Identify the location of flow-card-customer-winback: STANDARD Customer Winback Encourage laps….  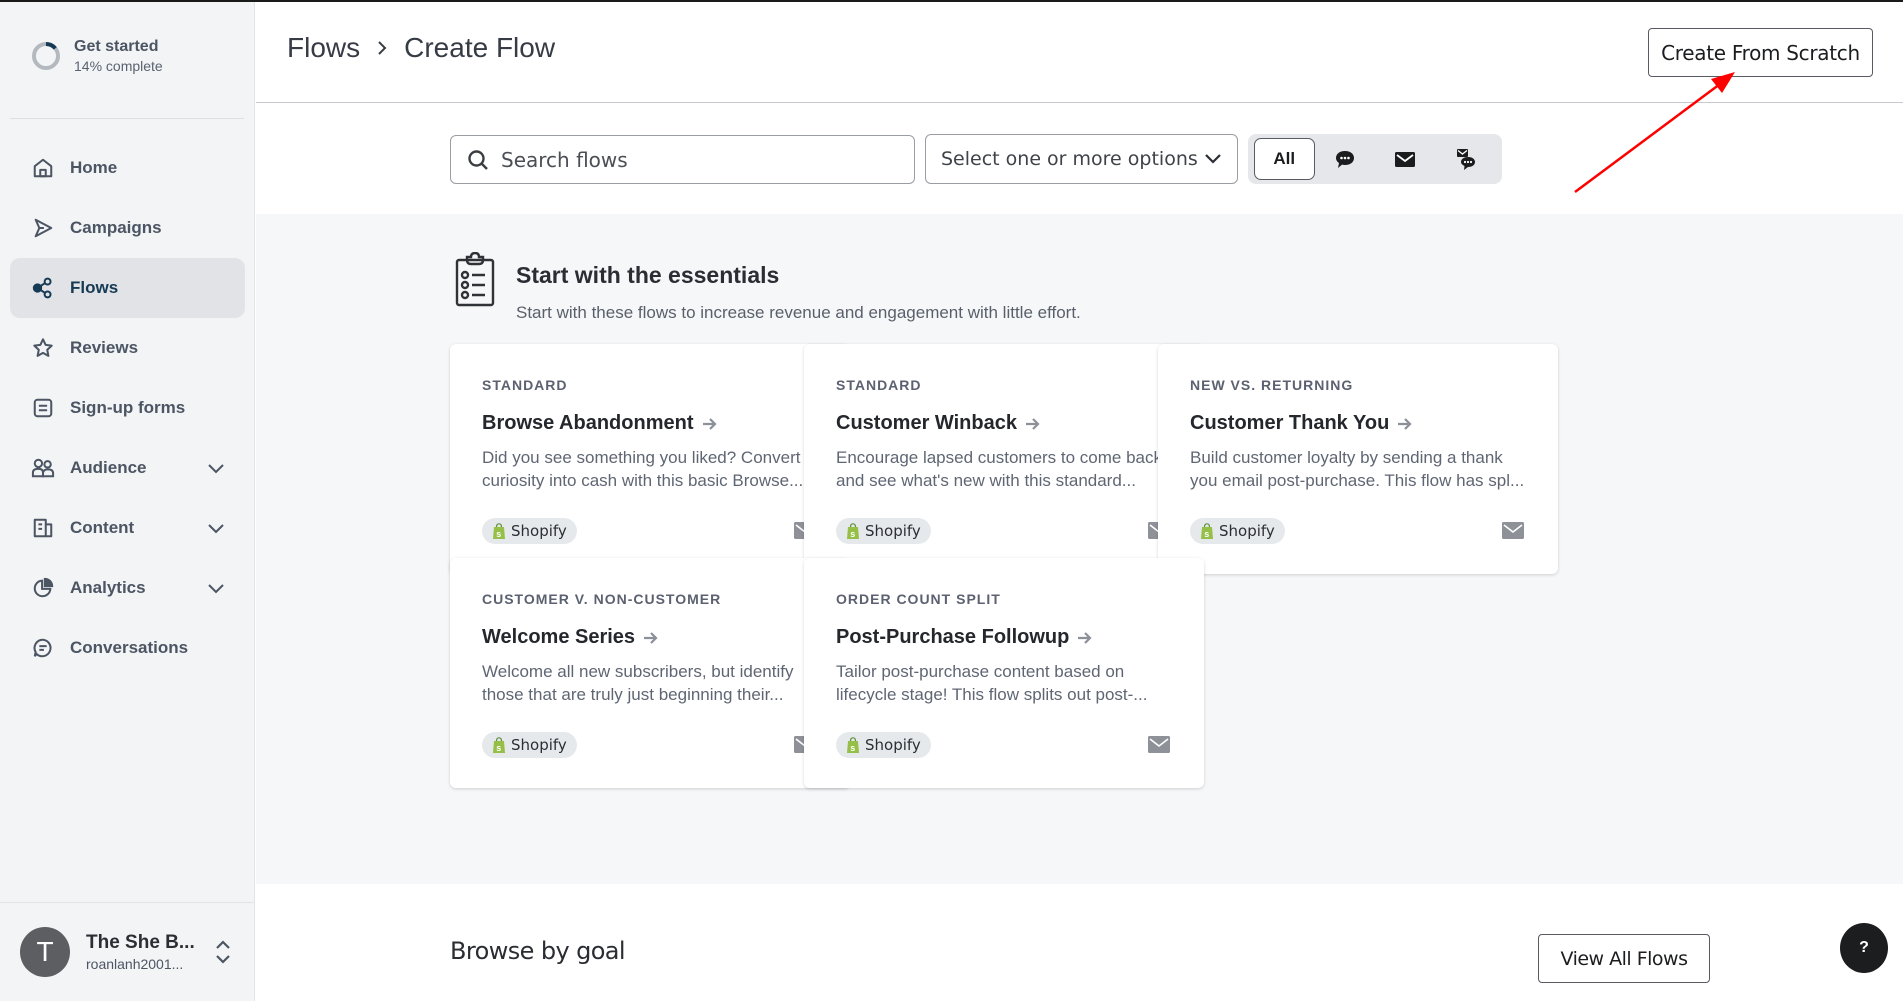
(1004, 459).